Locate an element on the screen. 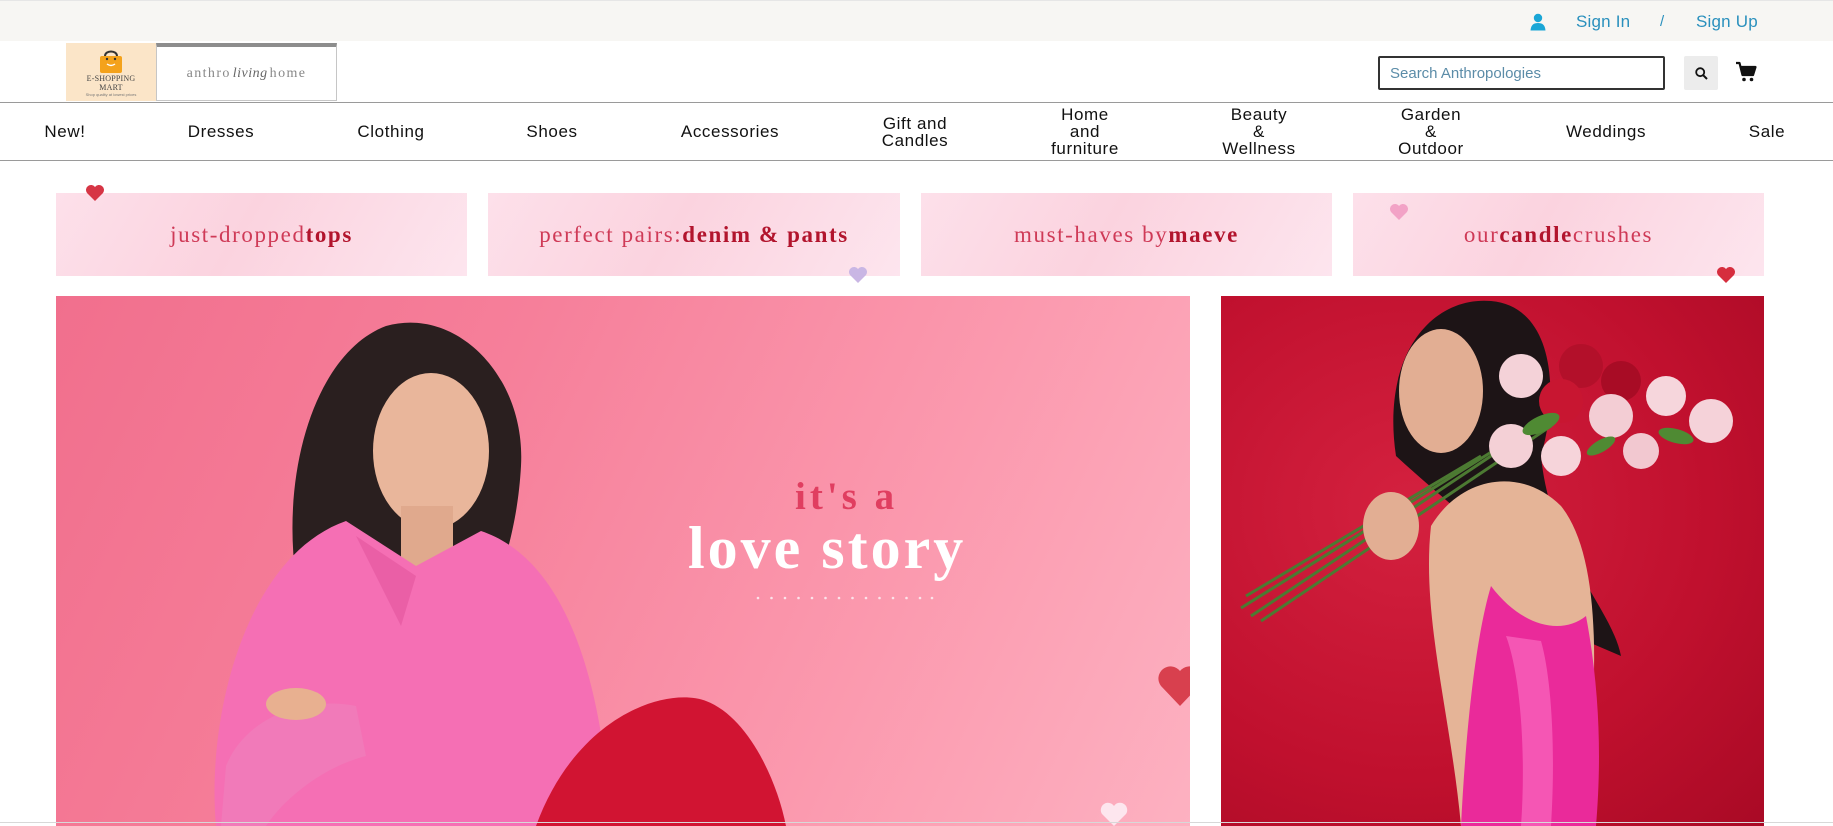  nav-item-sale: Sale is located at coordinates (1767, 131).